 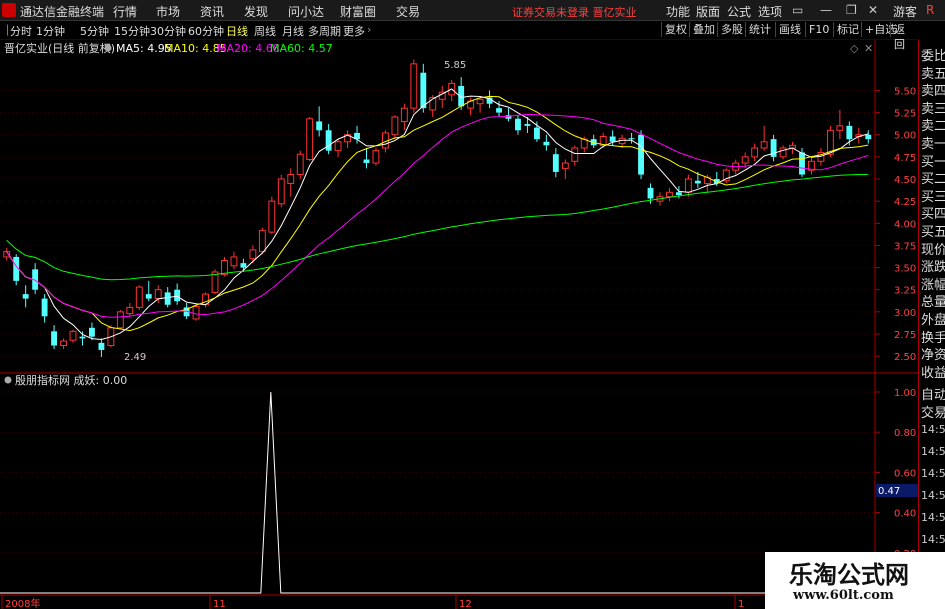 I want to click on period-tab-more: 更多, so click(x=354, y=31).